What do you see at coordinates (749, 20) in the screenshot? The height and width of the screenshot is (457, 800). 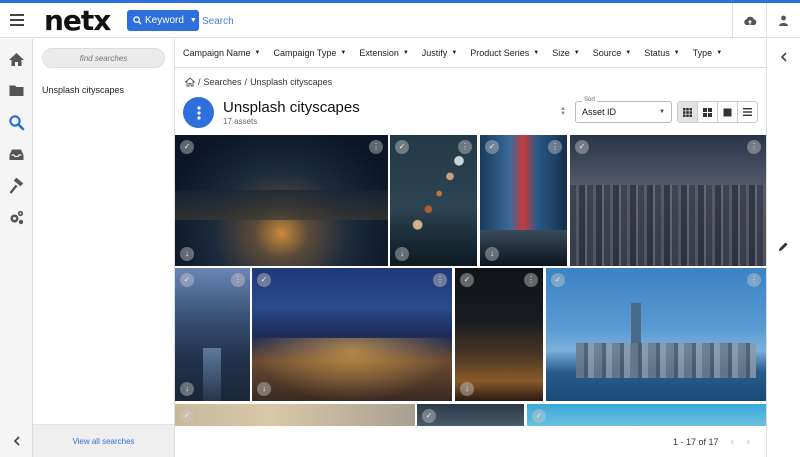 I see `upload-button` at bounding box center [749, 20].